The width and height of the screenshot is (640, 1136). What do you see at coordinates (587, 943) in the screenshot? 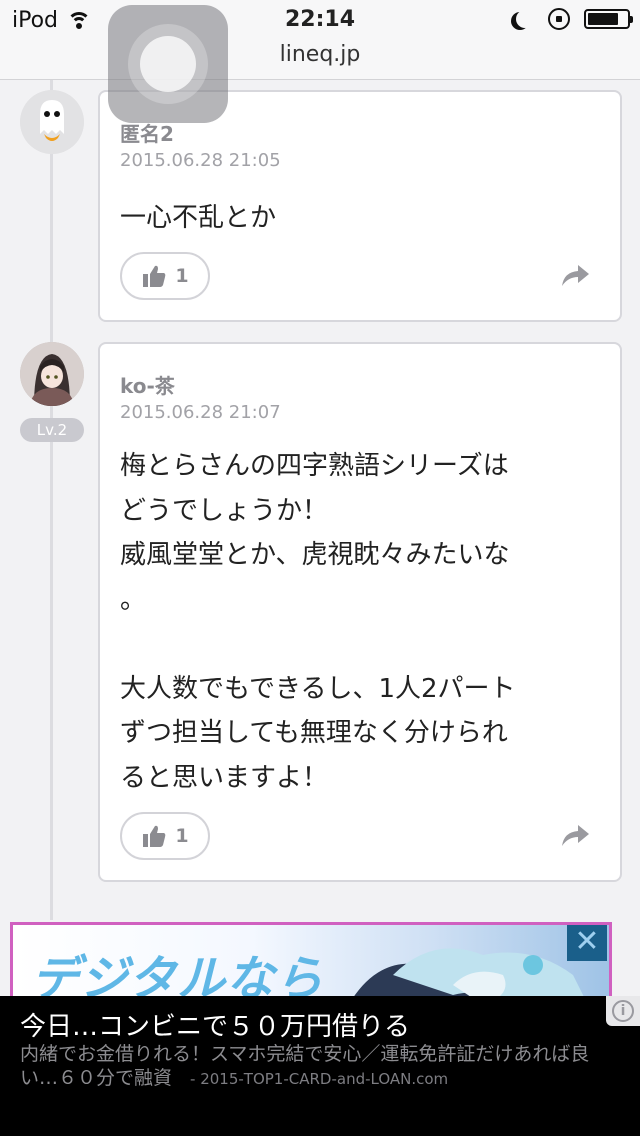
I see `ad-close-button: ✕` at bounding box center [587, 943].